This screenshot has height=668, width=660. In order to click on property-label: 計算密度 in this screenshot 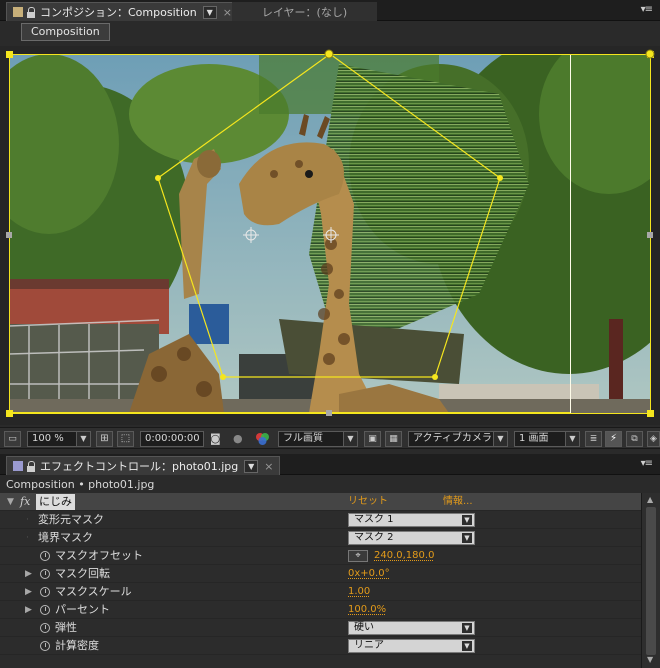, I will do `click(77, 645)`.